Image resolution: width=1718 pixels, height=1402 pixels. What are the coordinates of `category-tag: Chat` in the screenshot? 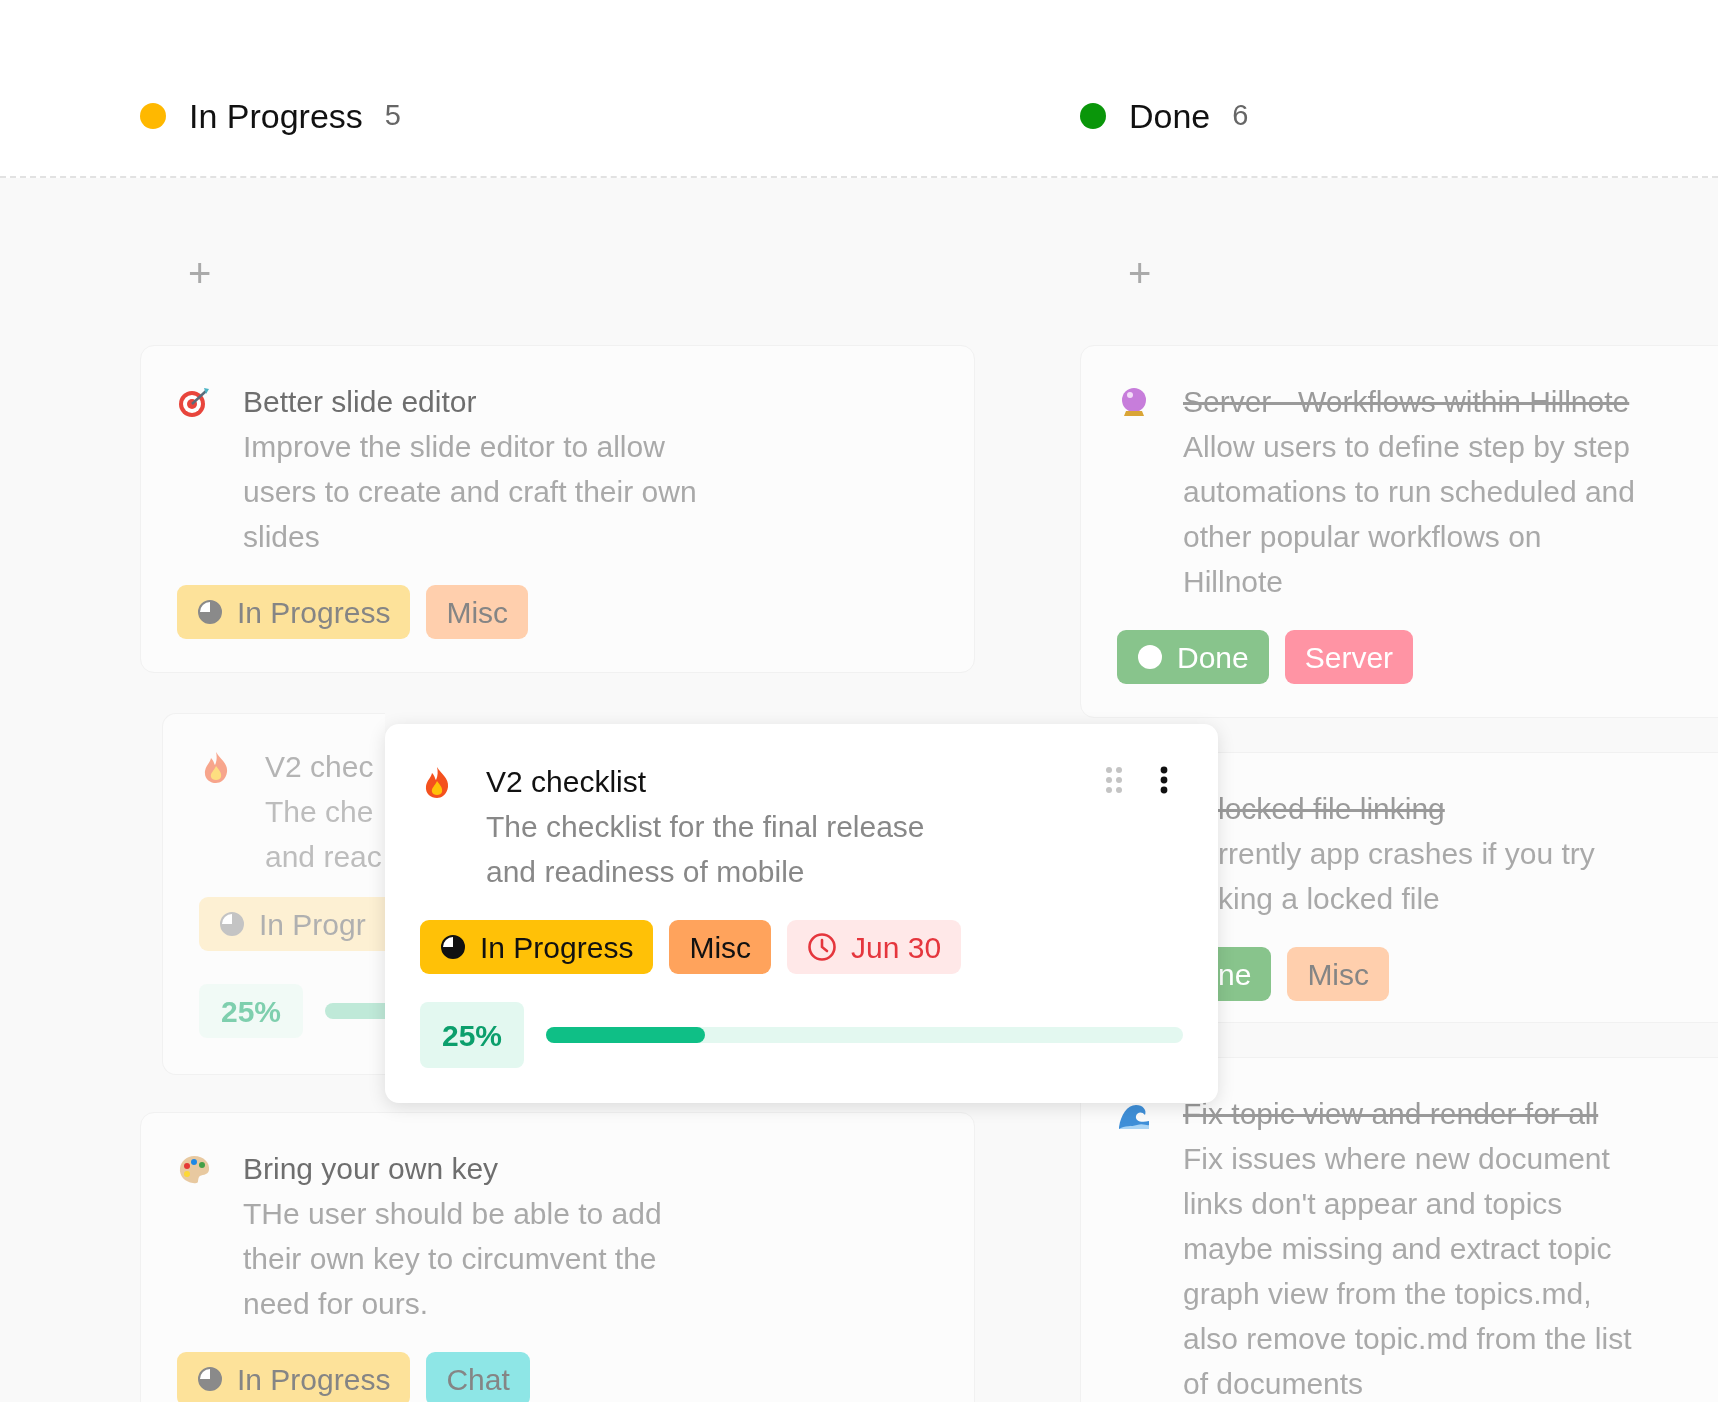 It's located at (478, 1377).